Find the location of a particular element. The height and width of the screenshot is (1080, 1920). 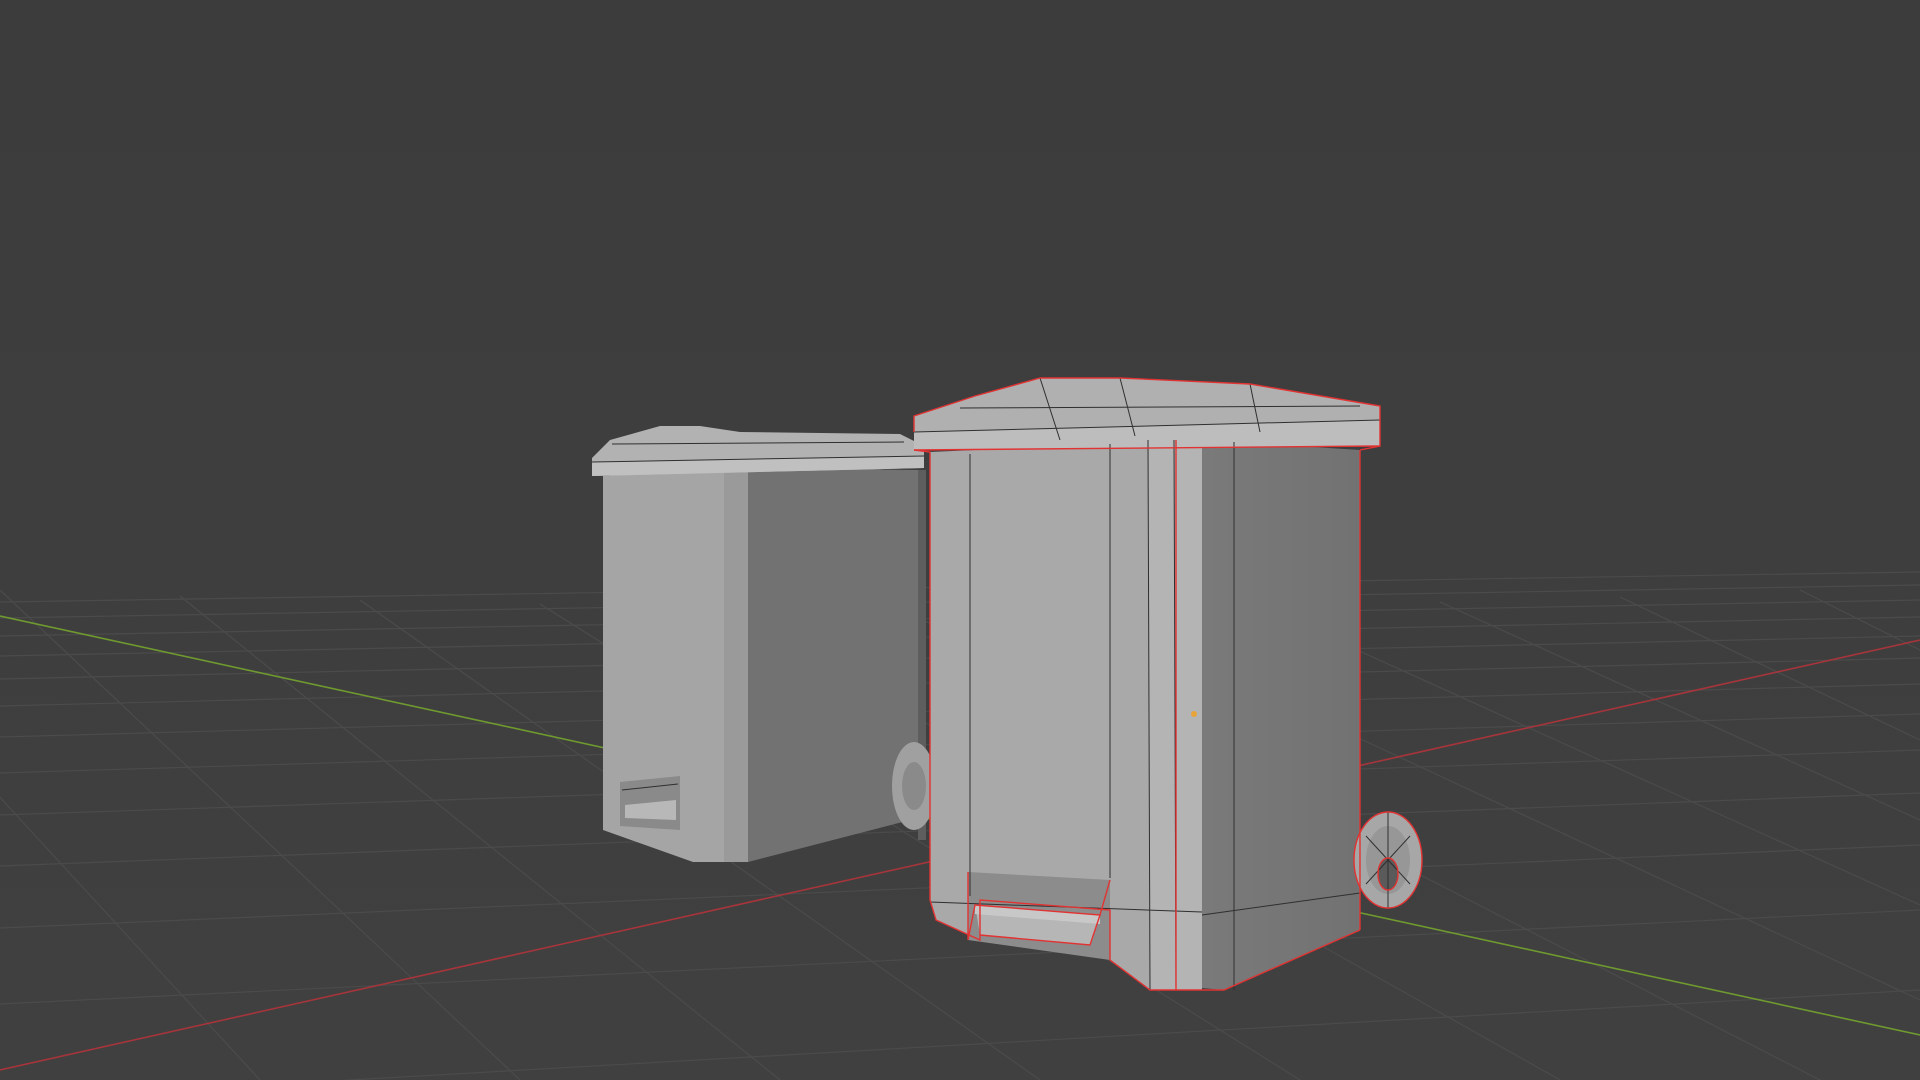

bin-model-unselected is located at coordinates (763, 644).